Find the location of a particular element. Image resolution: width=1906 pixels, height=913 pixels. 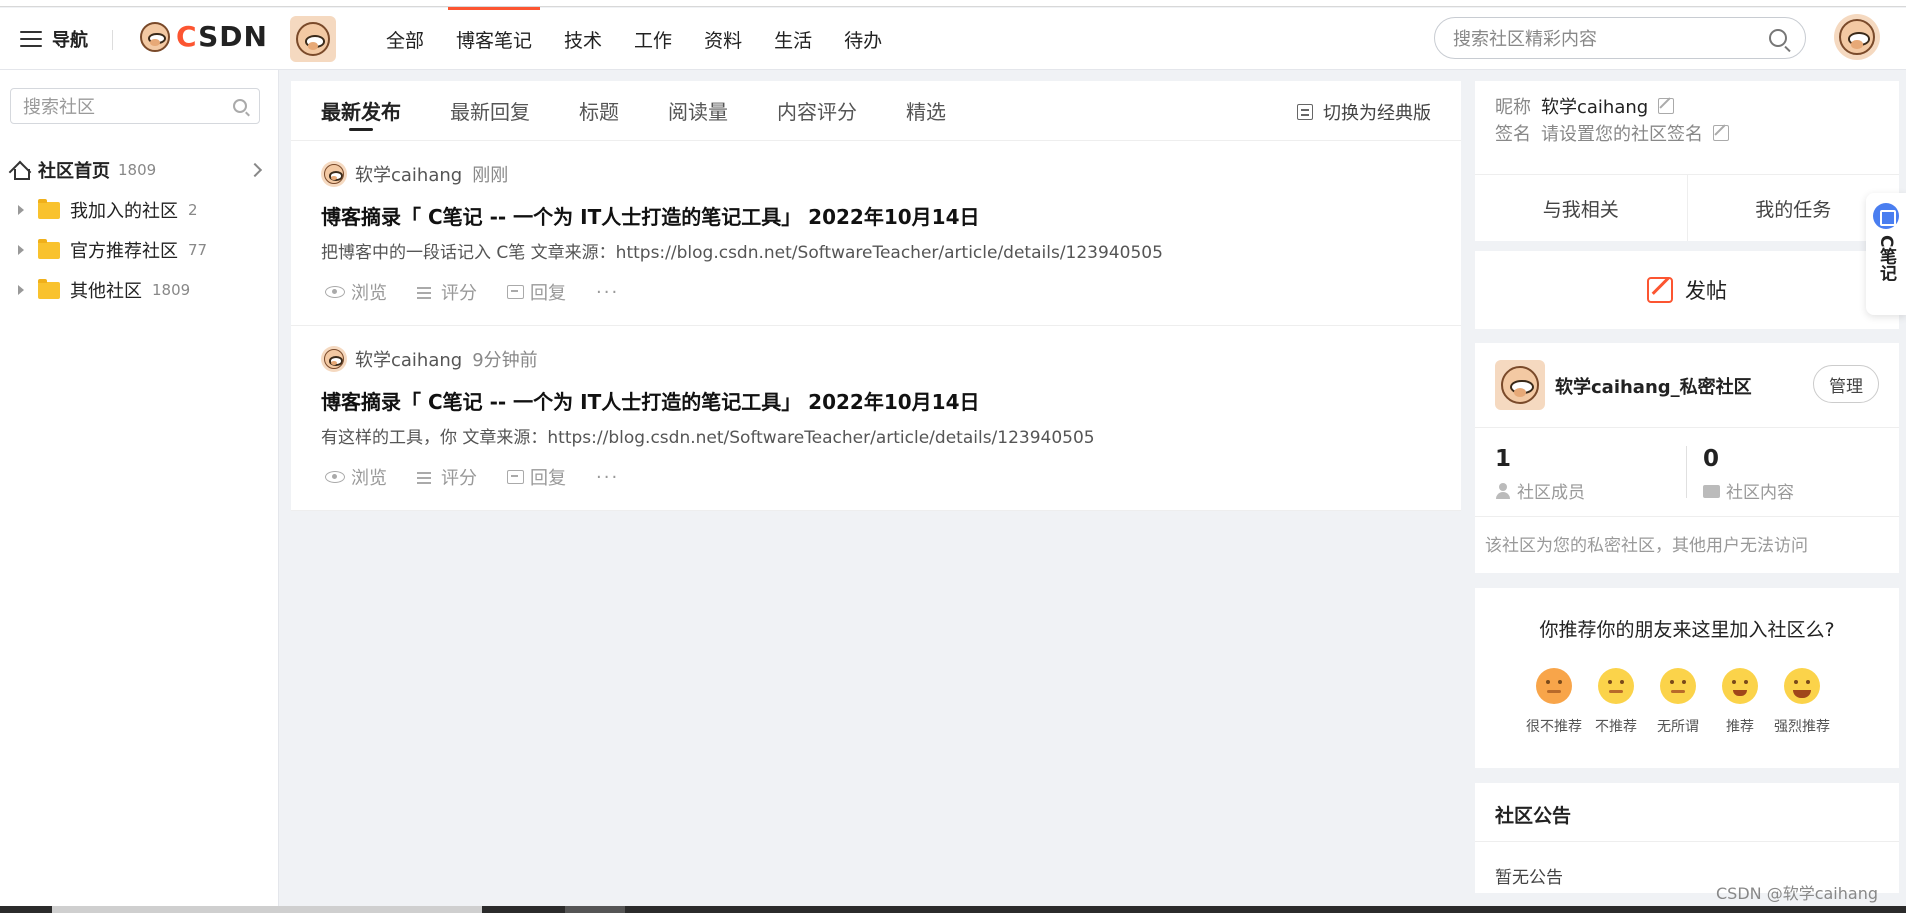

feed-tab-4: 内容评分 is located at coordinates (817, 111).